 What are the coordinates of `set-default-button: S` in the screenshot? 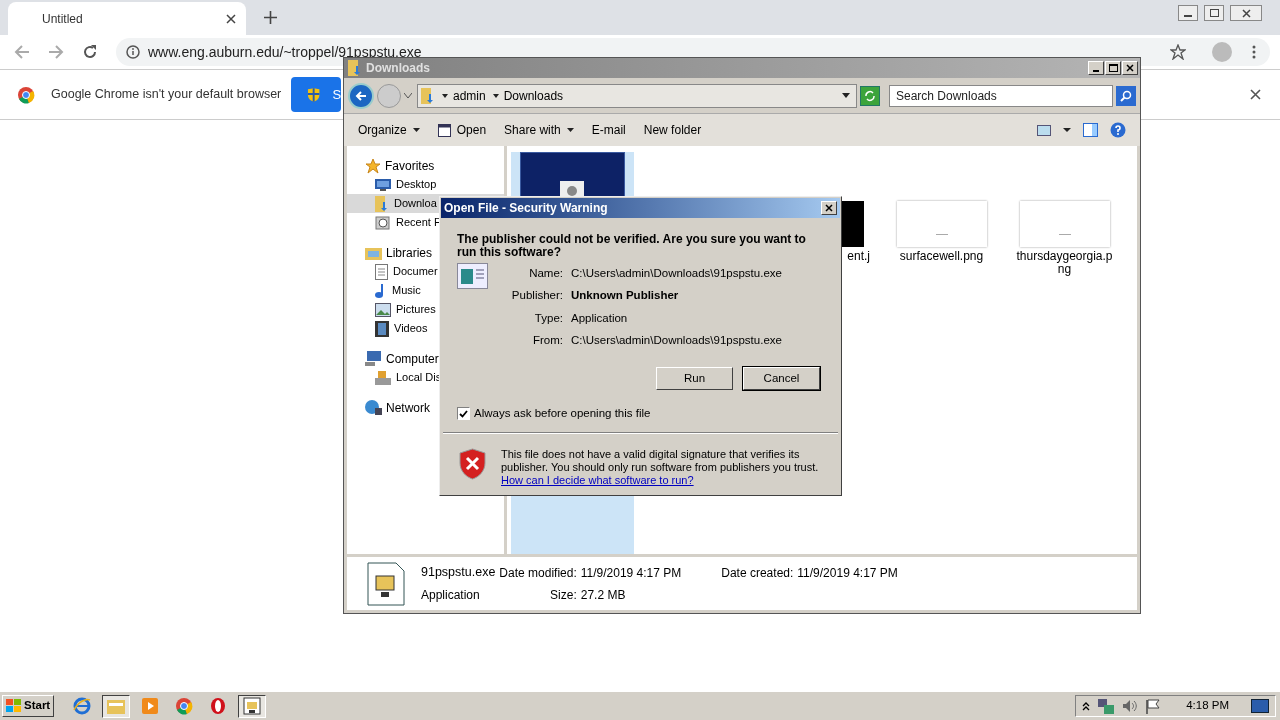 It's located at (316, 94).